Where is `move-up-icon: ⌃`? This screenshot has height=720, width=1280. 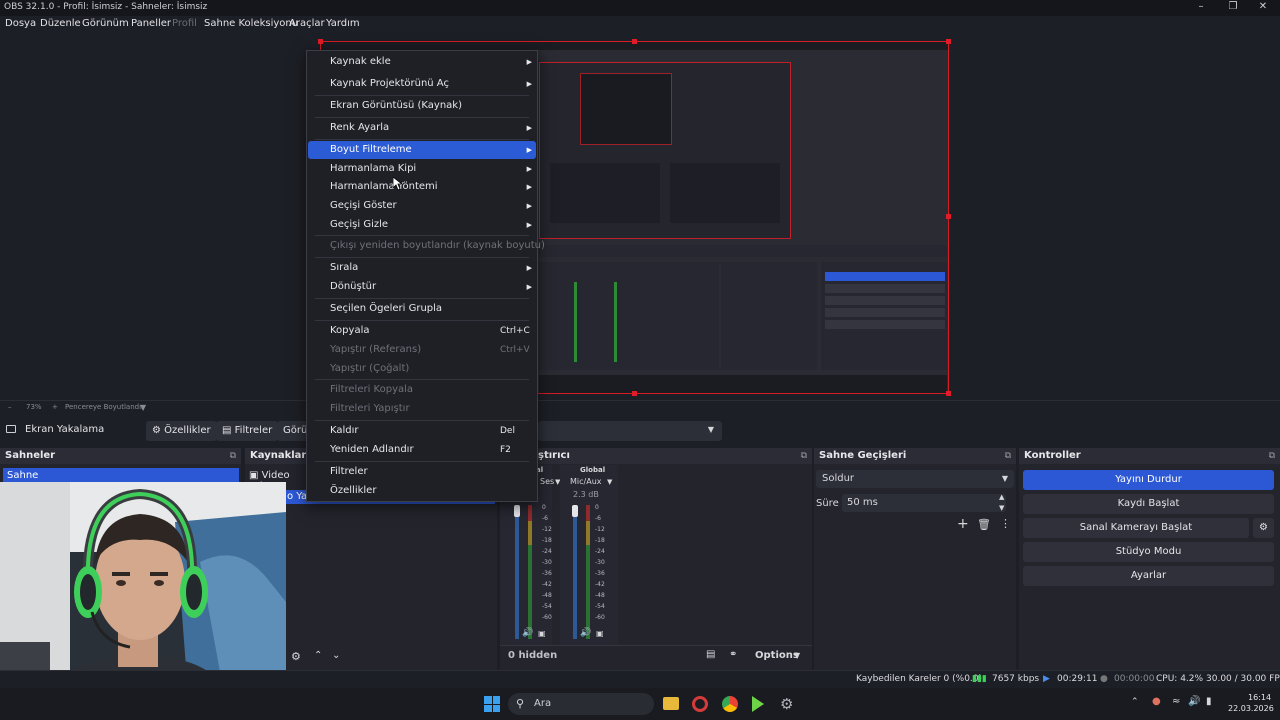 move-up-icon: ⌃ is located at coordinates (318, 655).